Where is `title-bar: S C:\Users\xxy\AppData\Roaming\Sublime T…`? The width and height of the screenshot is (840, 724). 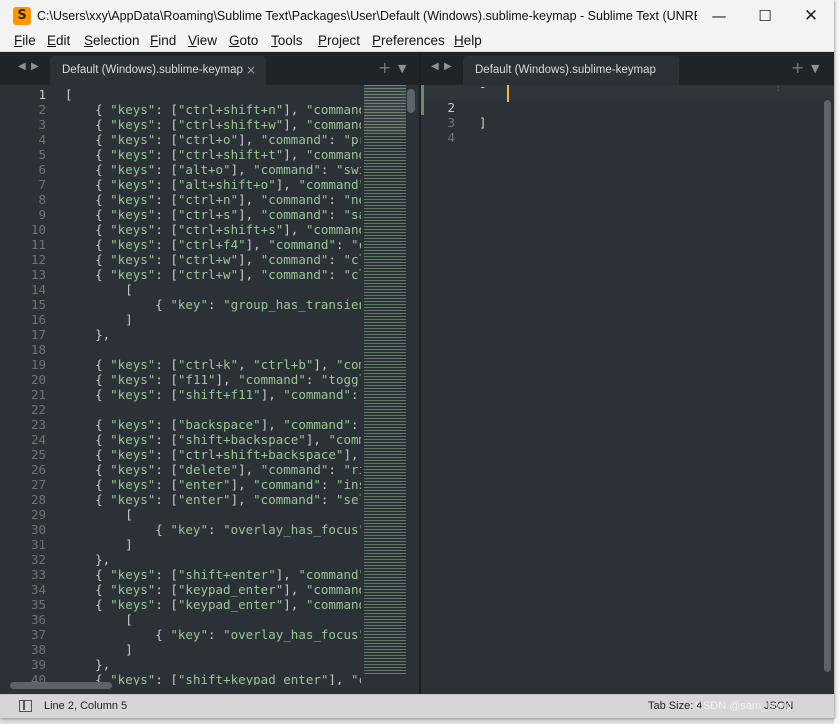
title-bar: S C:\Users\xxy\AppData\Roaming\Sublime T… is located at coordinates (417, 16).